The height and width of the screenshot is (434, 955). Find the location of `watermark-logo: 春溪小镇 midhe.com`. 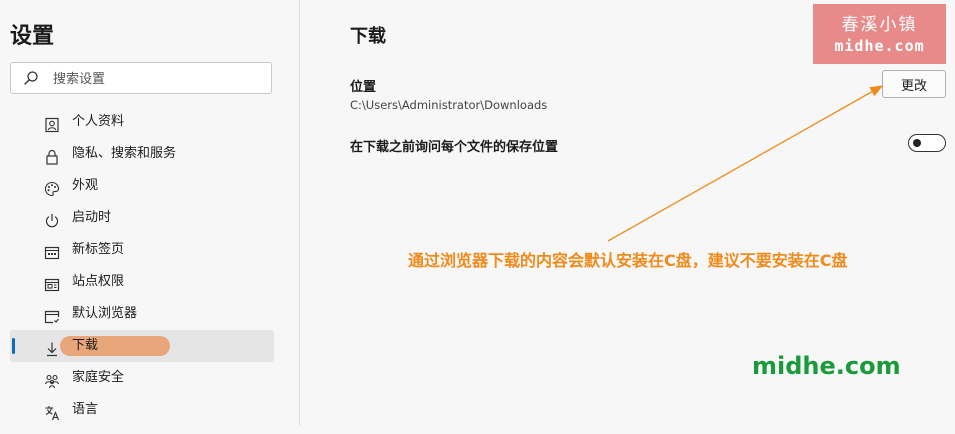

watermark-logo: 春溪小镇 midhe.com is located at coordinates (879, 34).